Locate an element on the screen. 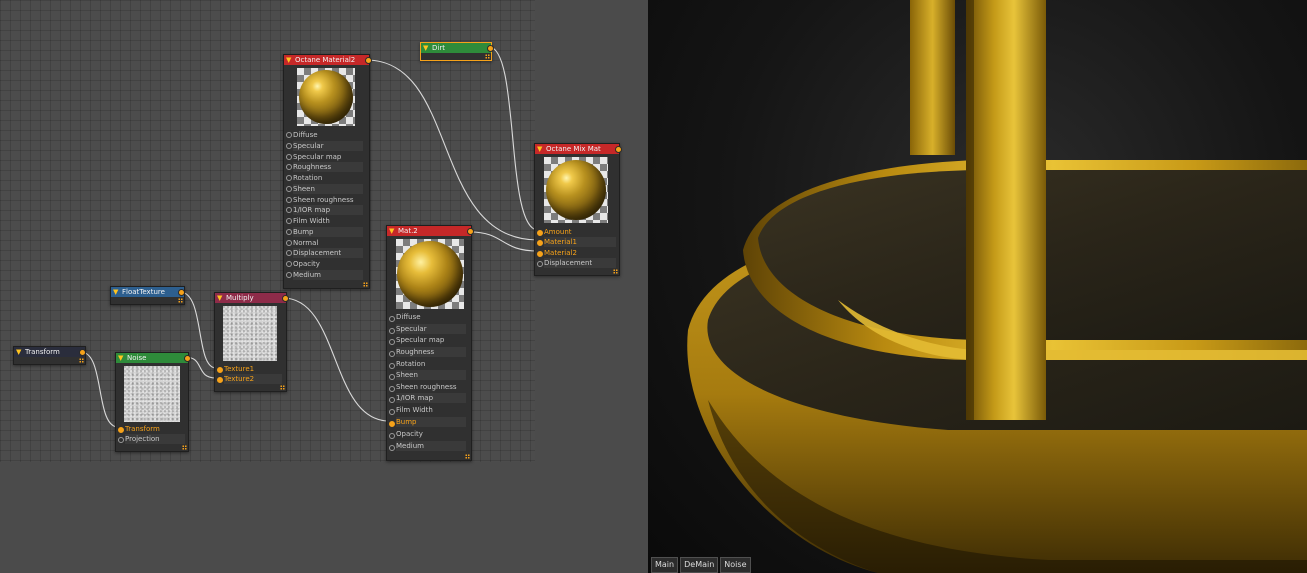  node-header: ▼ Noise is located at coordinates (152, 358).